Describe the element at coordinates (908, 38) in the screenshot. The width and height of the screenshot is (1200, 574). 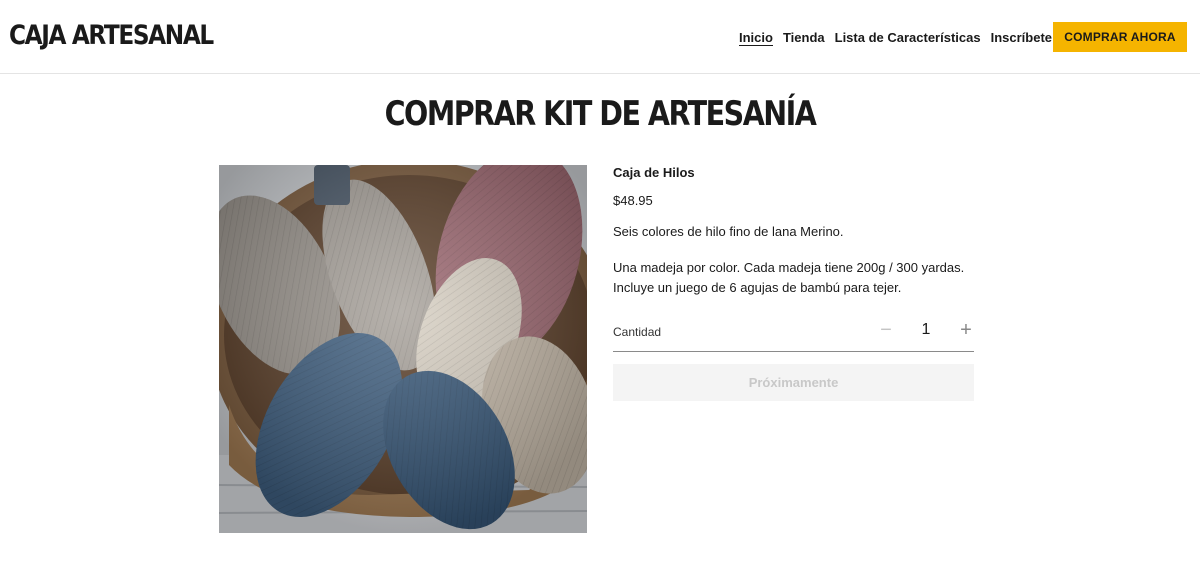
I see `nav-link-caracteristicas: Lista de Características` at that location.